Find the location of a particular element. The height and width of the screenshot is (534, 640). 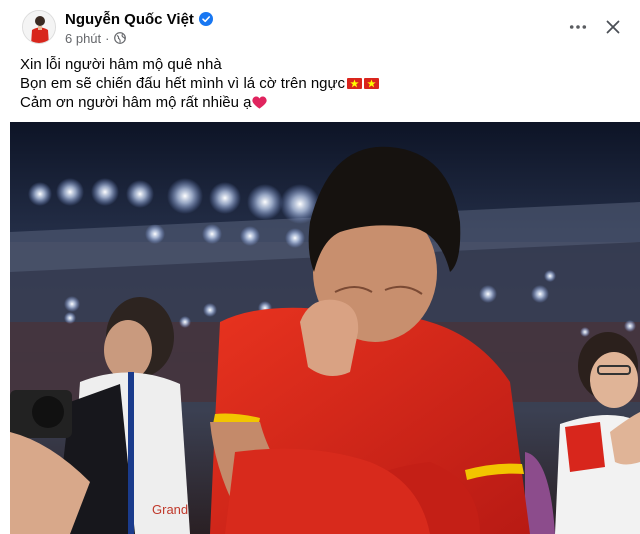

red-heart-icon is located at coordinates (260, 103).